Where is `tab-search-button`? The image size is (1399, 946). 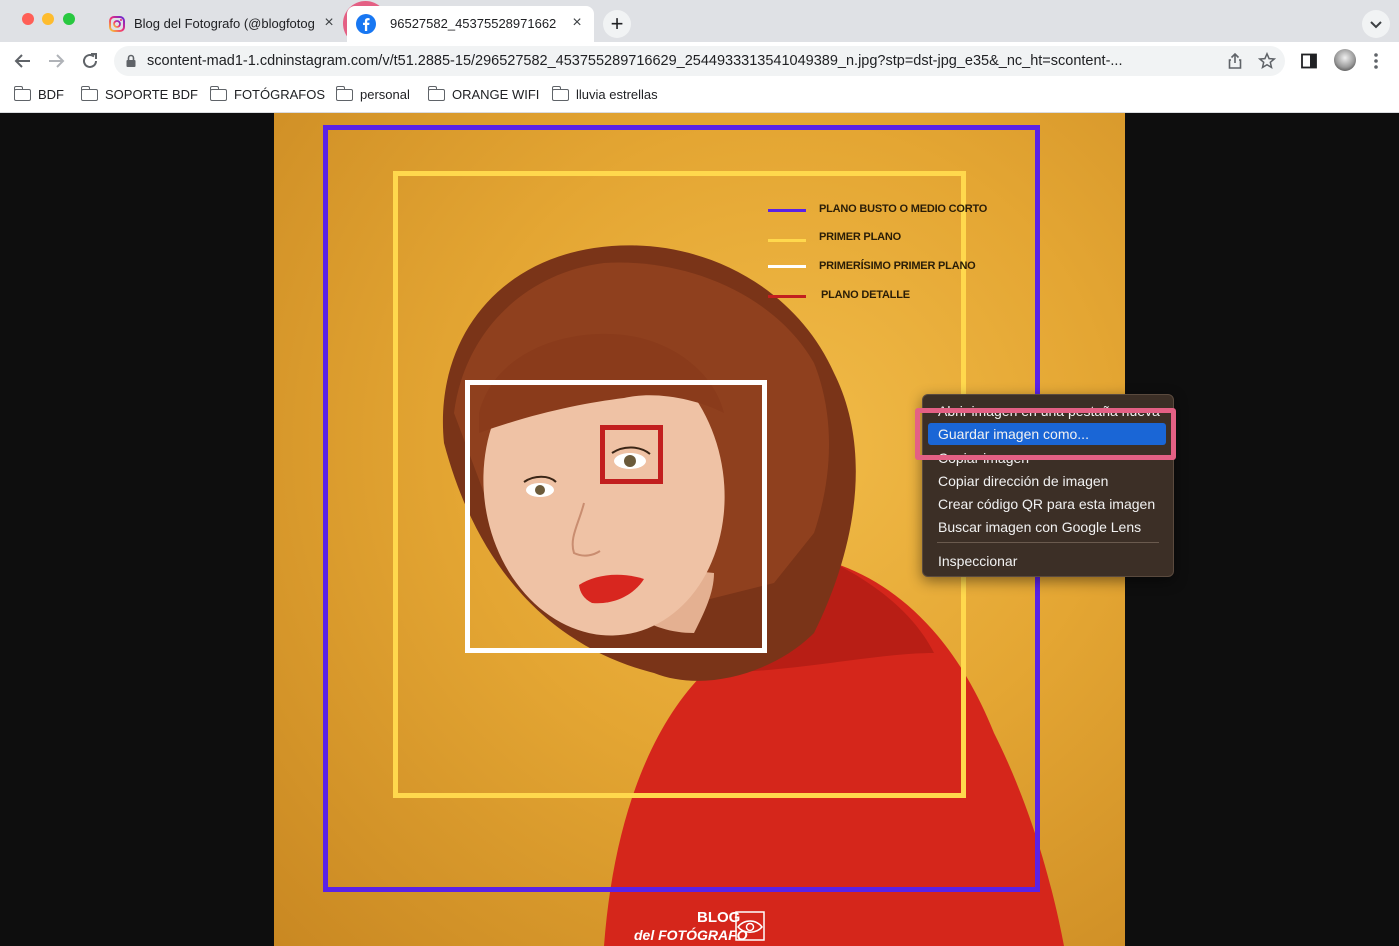 tab-search-button is located at coordinates (1376, 24).